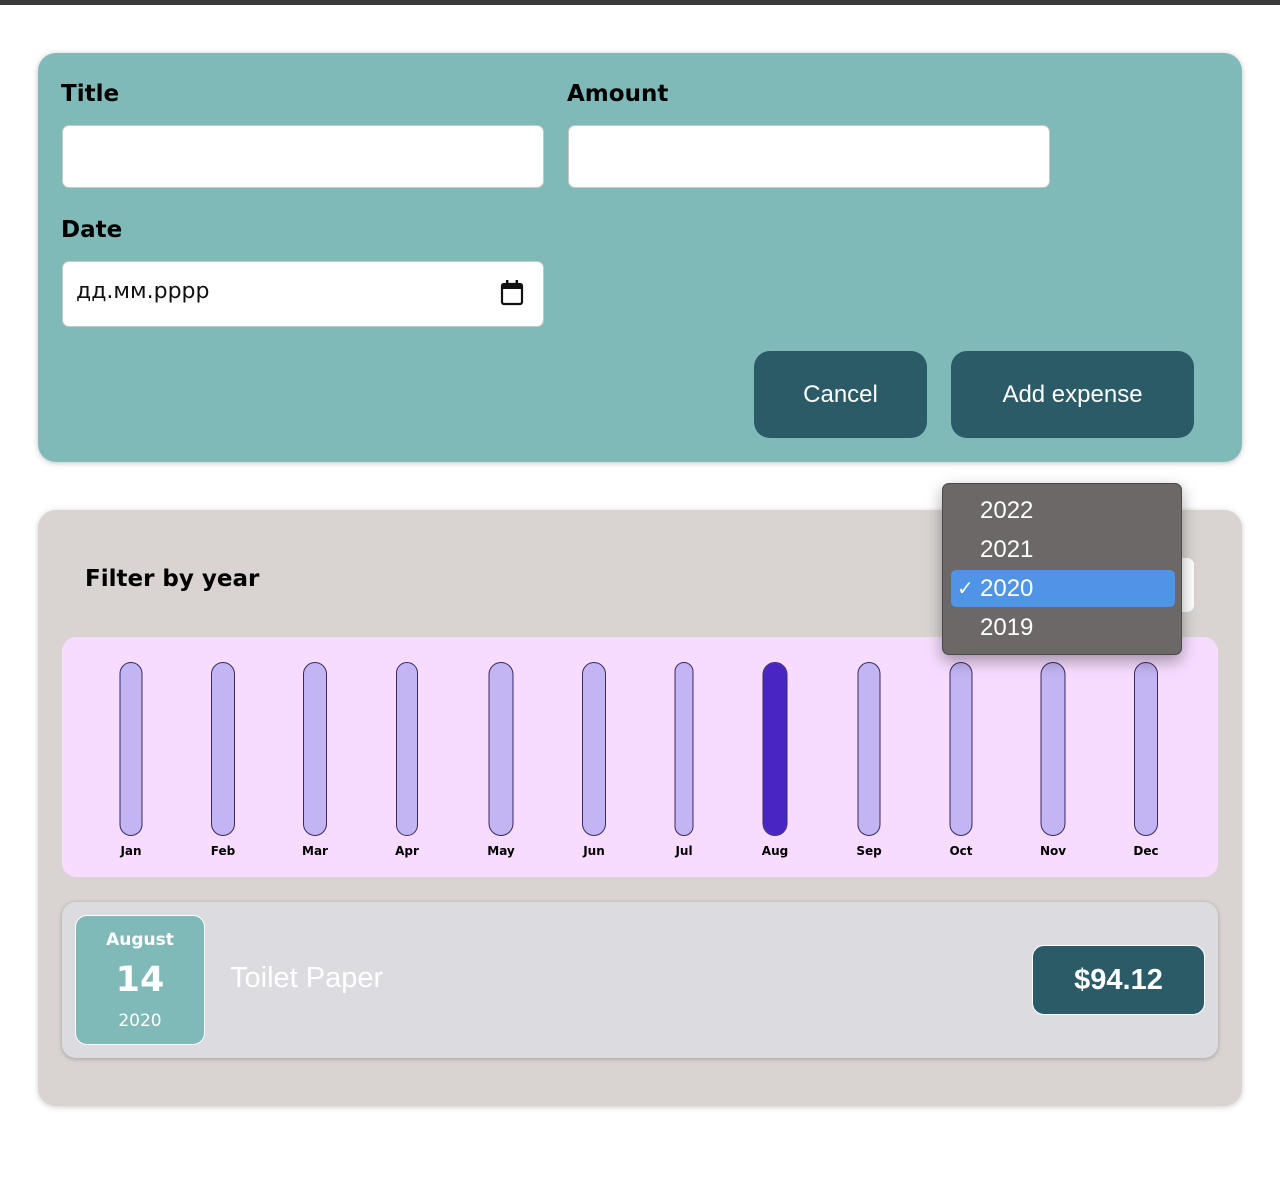 The height and width of the screenshot is (1200, 1280). Describe the element at coordinates (303, 156) in the screenshot. I see `title-input` at that location.